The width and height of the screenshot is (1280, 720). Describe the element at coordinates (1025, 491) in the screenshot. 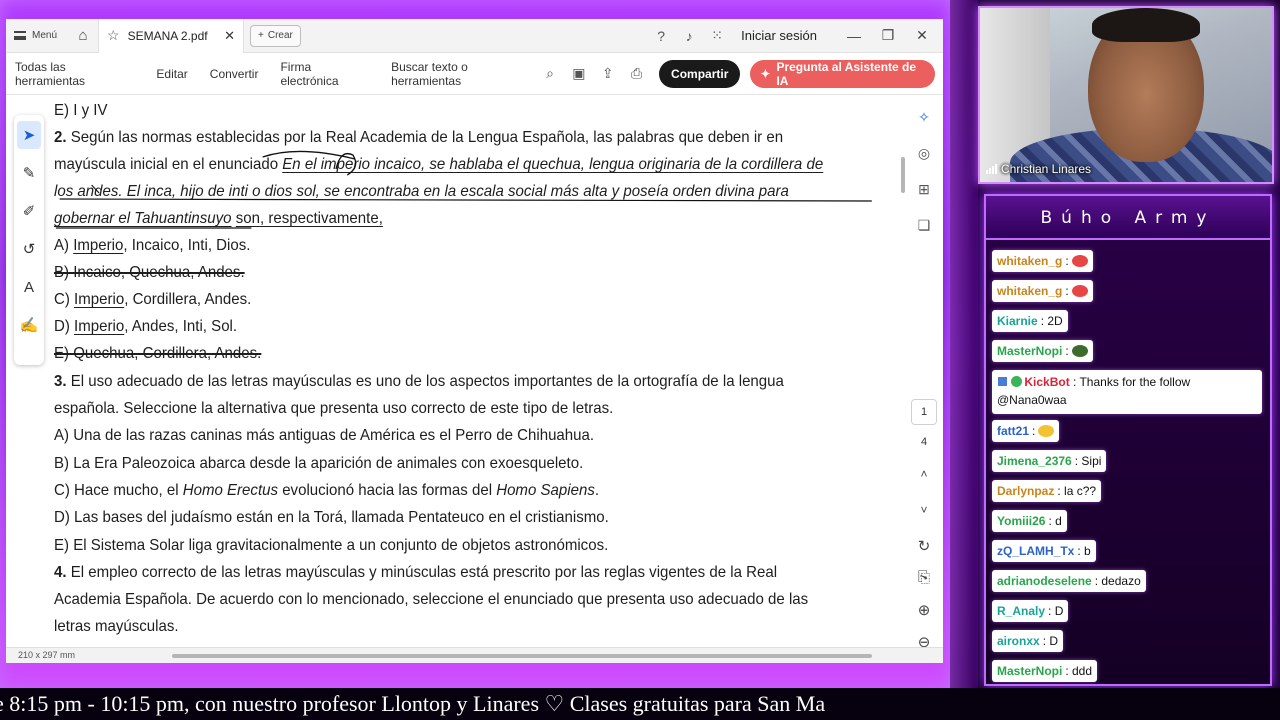

I see `chat-username: Darlynpaz` at that location.